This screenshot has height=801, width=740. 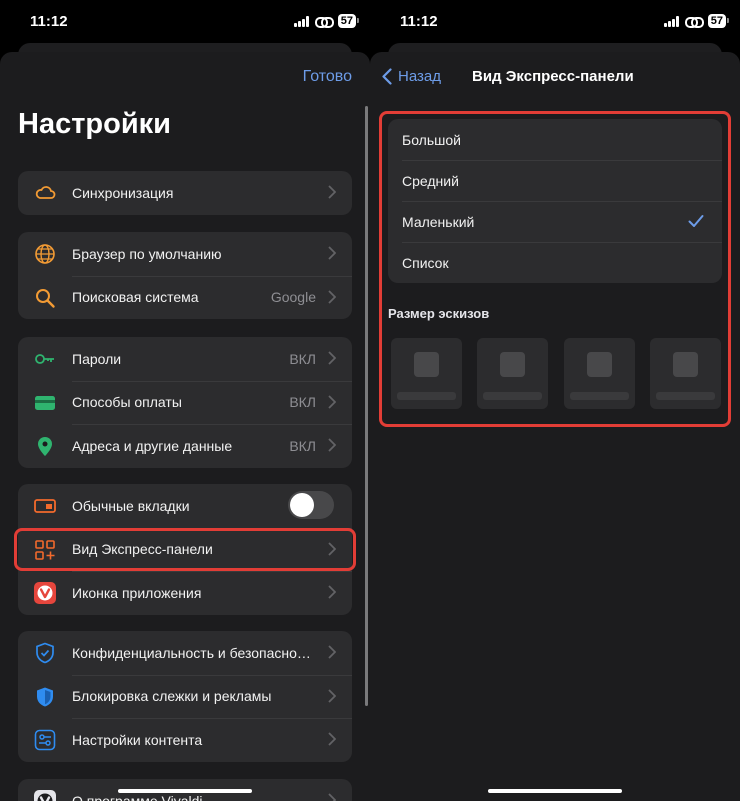 I want to click on checkmark-icon, so click(x=696, y=221).